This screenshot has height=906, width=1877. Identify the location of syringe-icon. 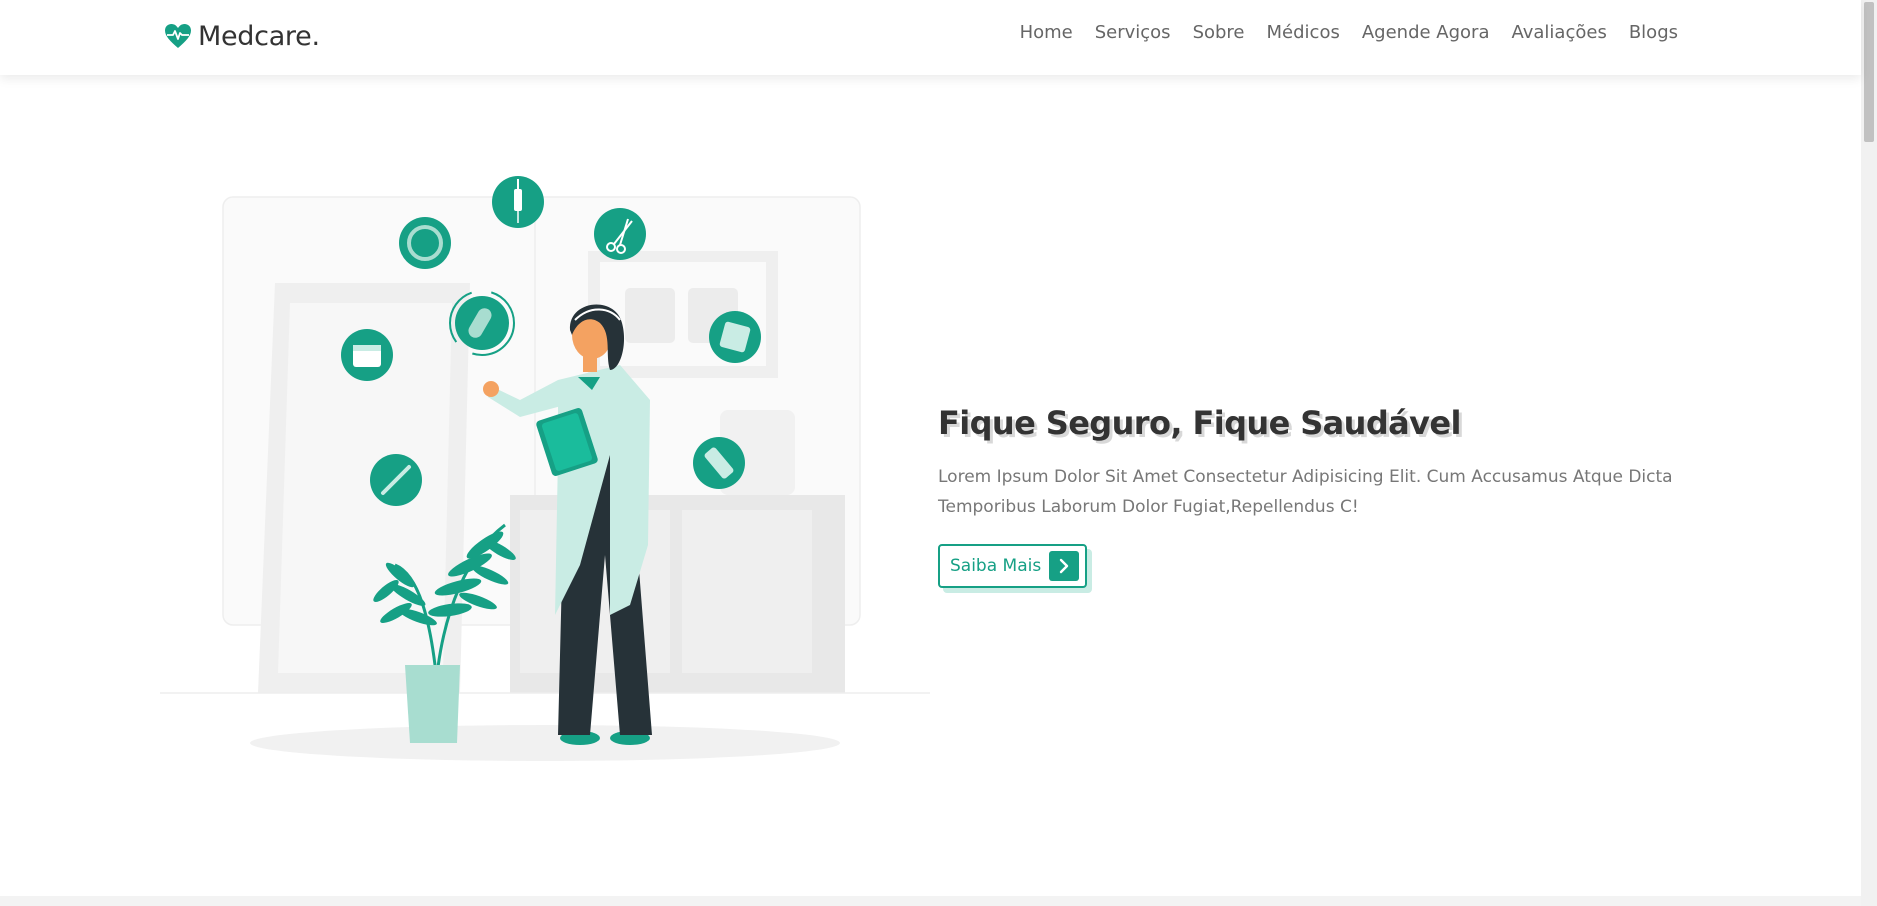
(518, 202).